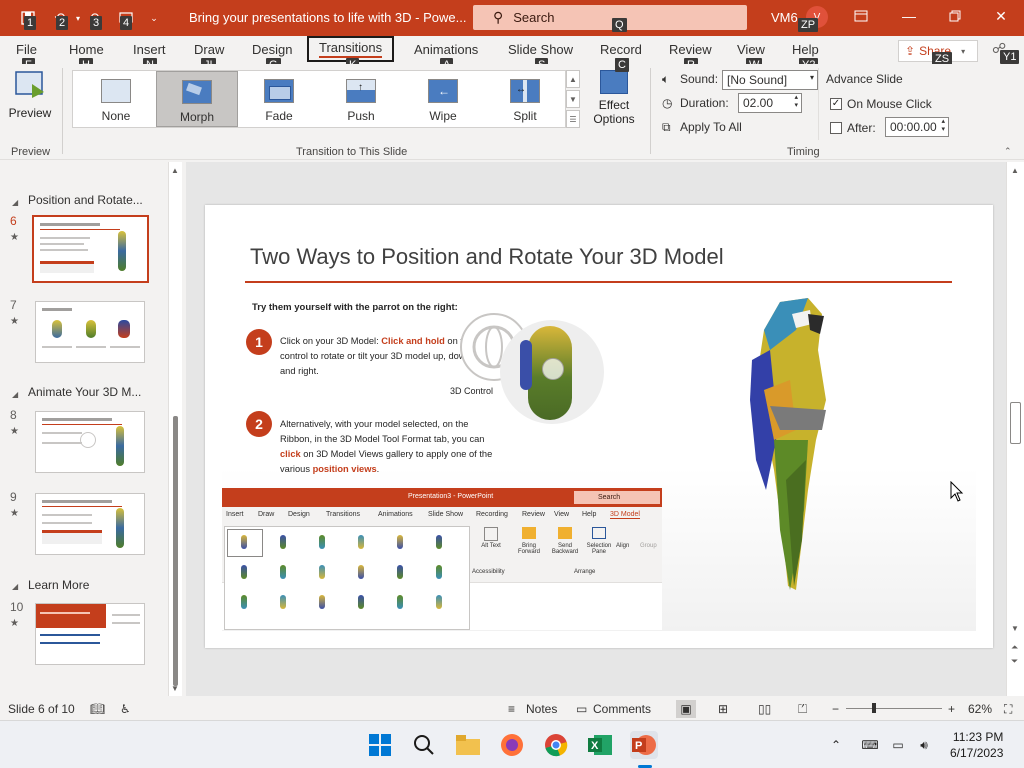 The width and height of the screenshot is (1024, 768). What do you see at coordinates (116, 99) in the screenshot?
I see `transition-none: None` at bounding box center [116, 99].